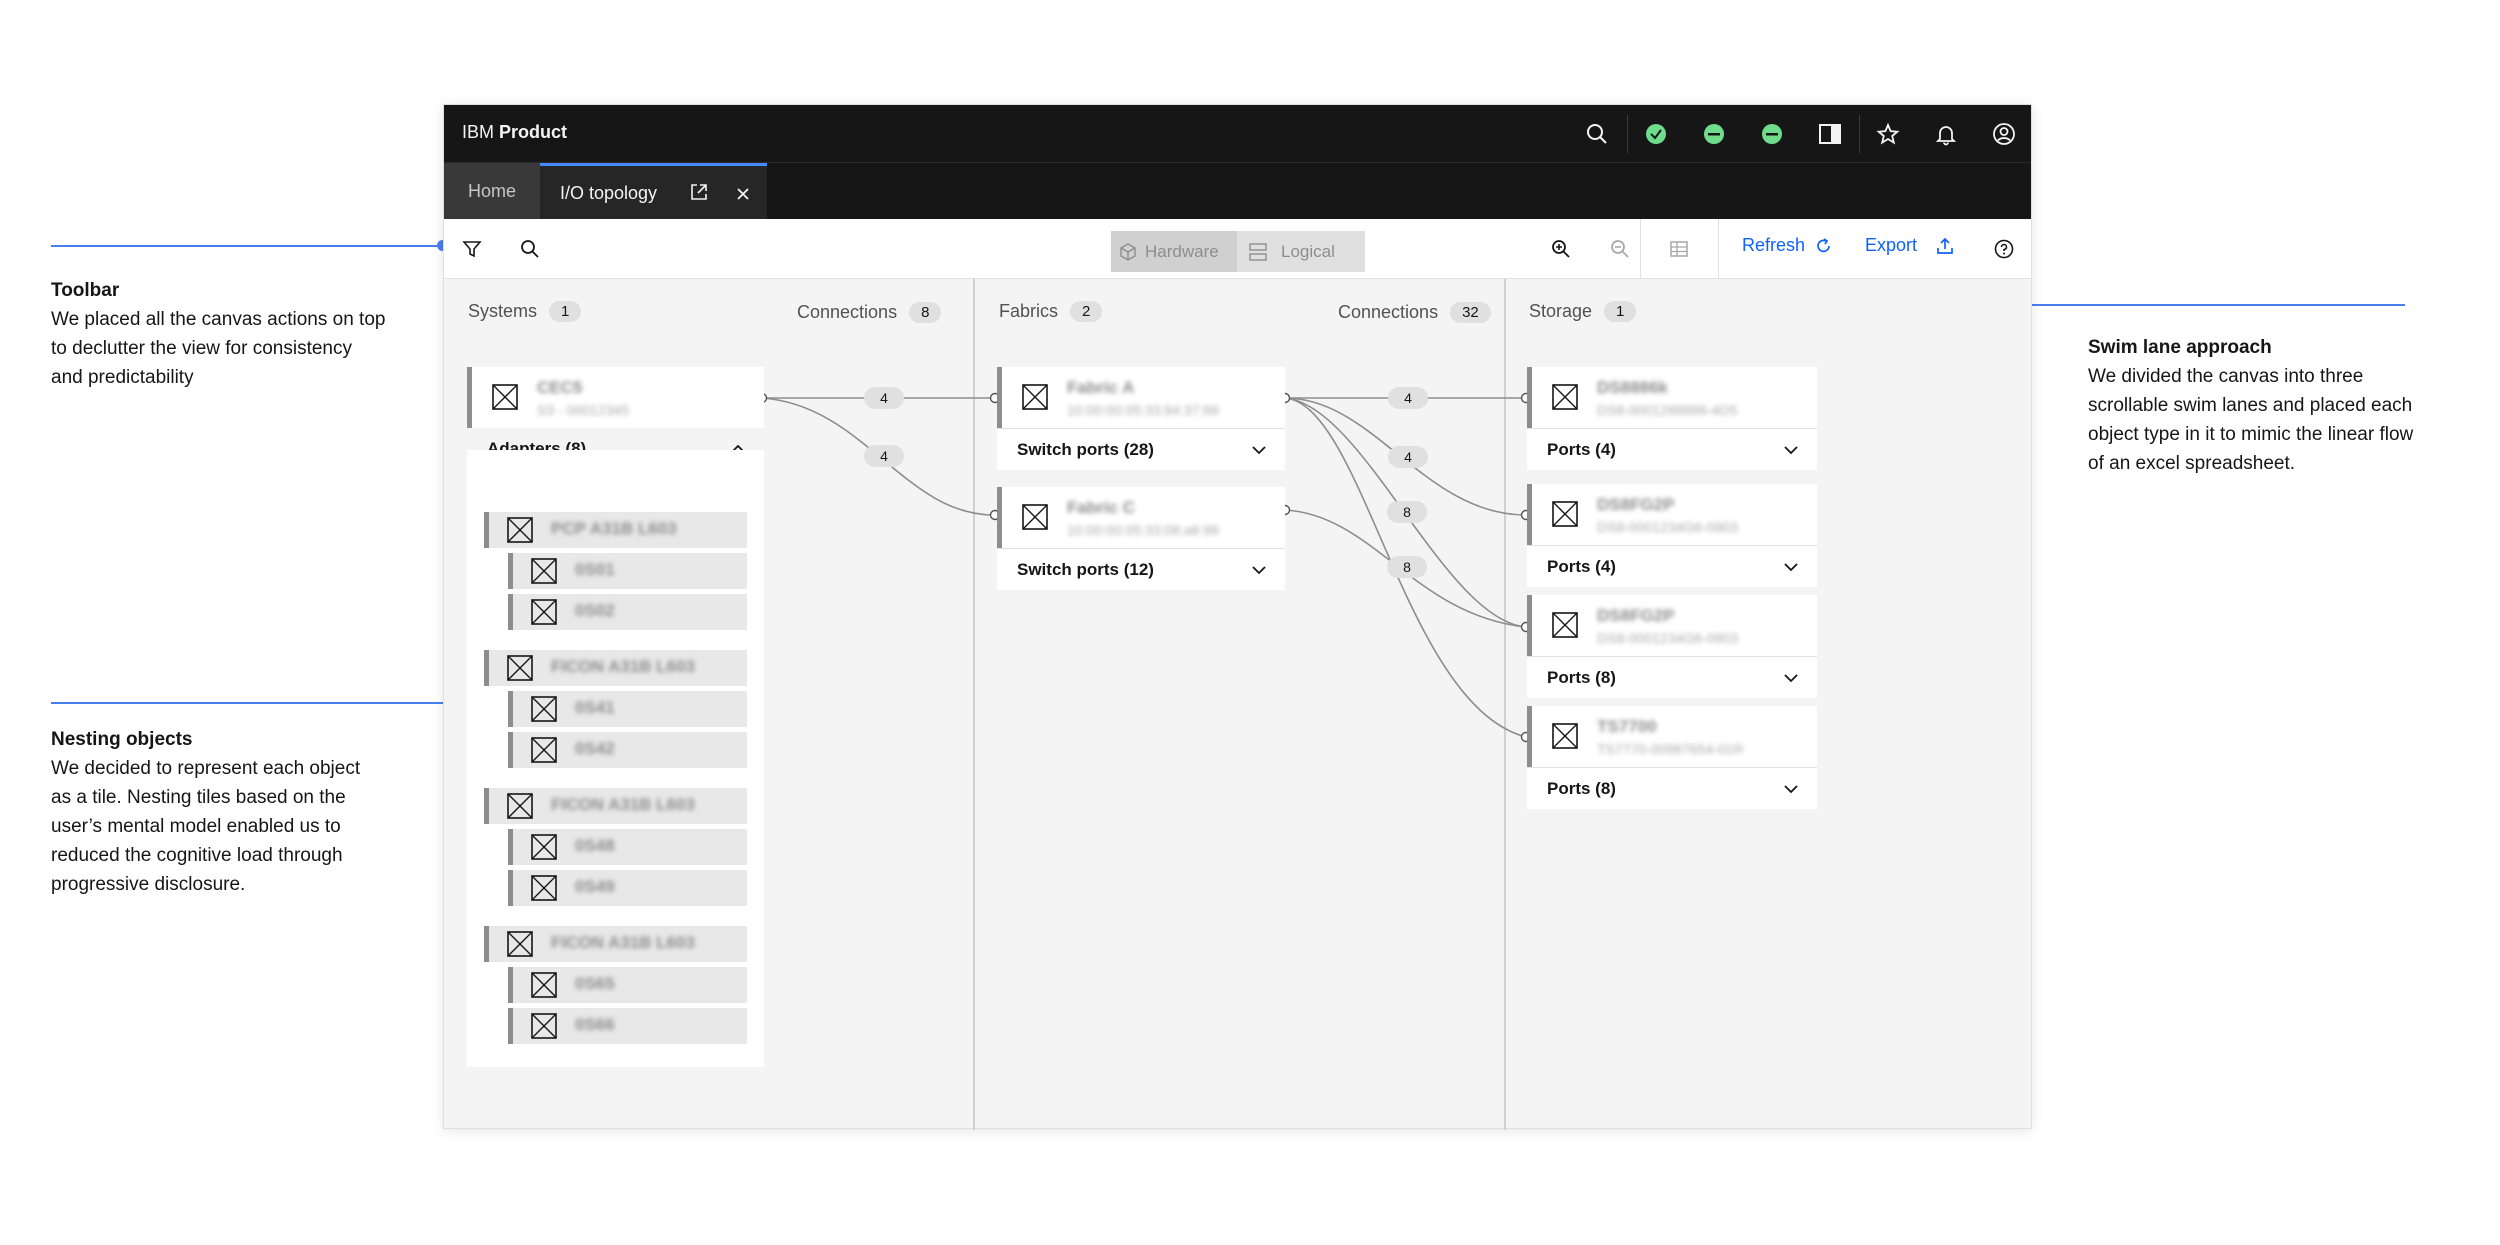  Describe the element at coordinates (148, 884) in the screenshot. I see `annotation-line: progressive disclosure.` at that location.